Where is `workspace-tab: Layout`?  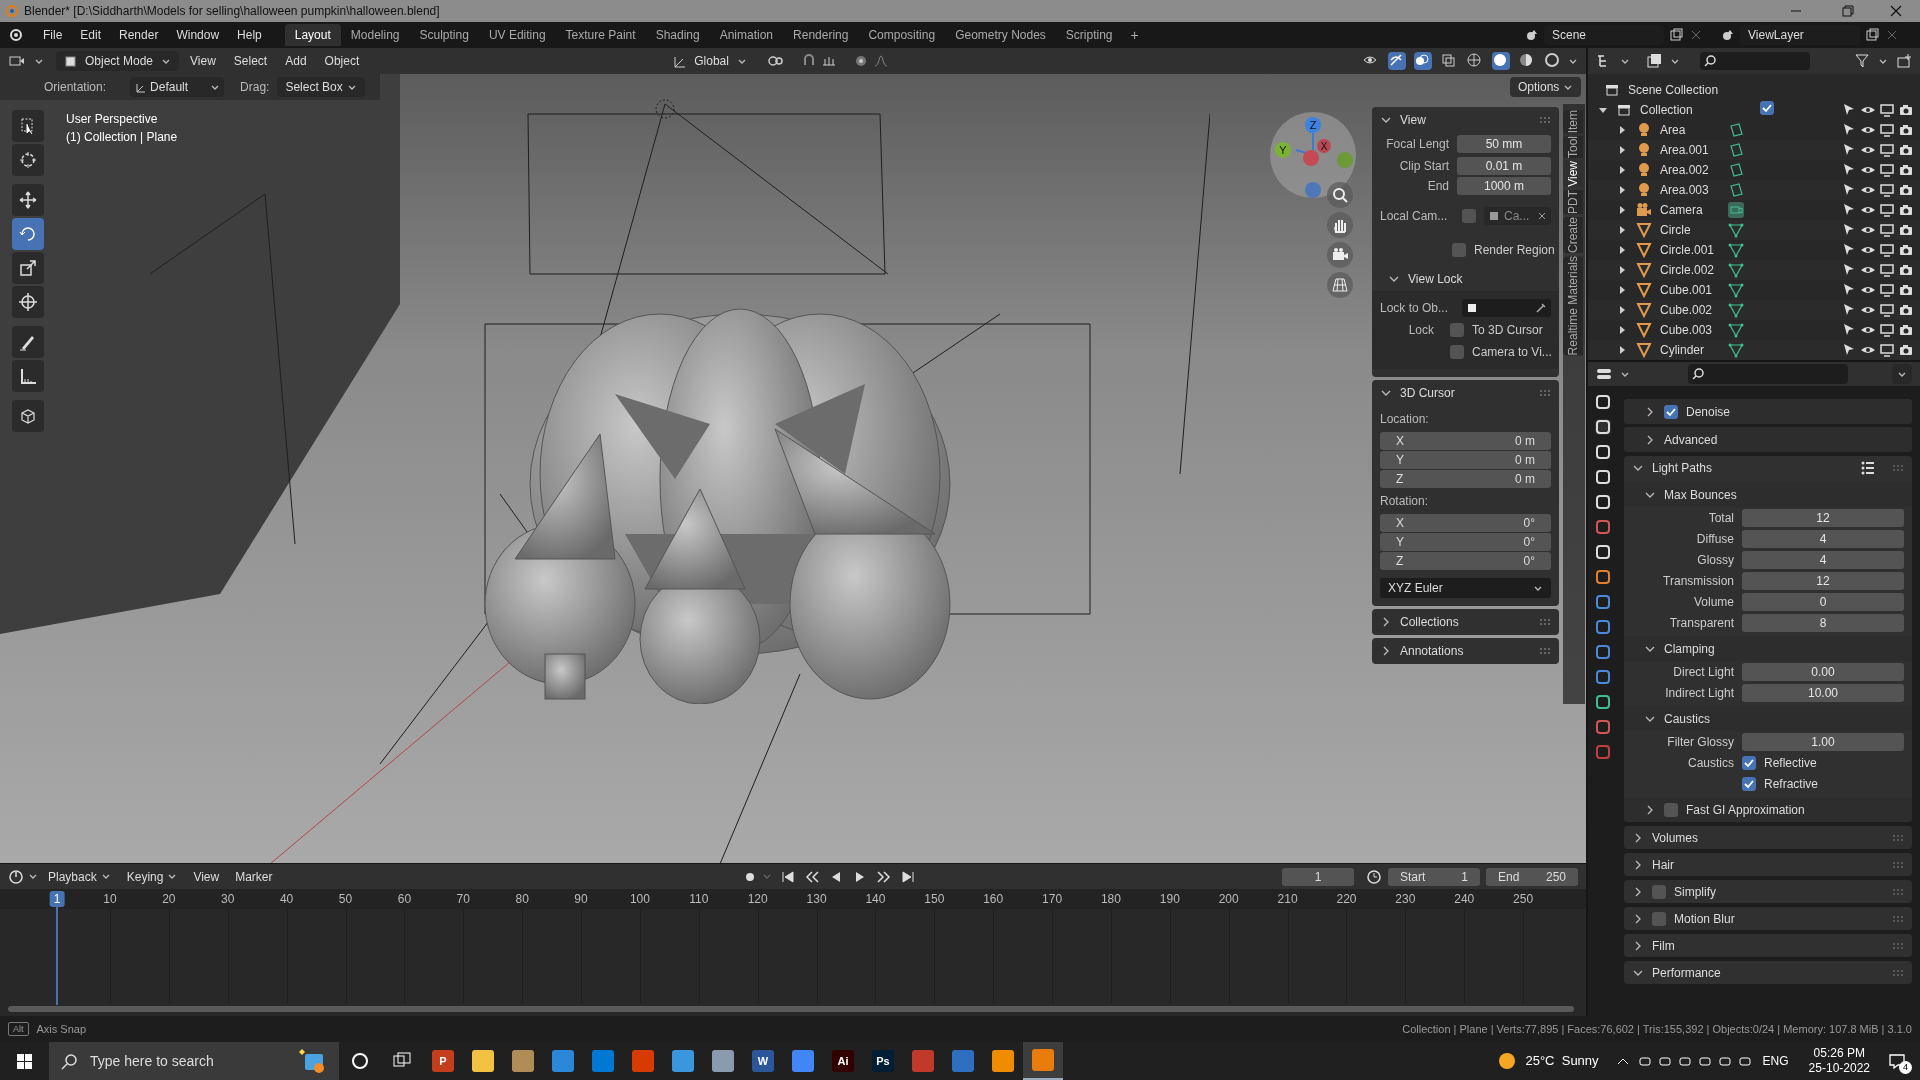 workspace-tab: Layout is located at coordinates (312, 35).